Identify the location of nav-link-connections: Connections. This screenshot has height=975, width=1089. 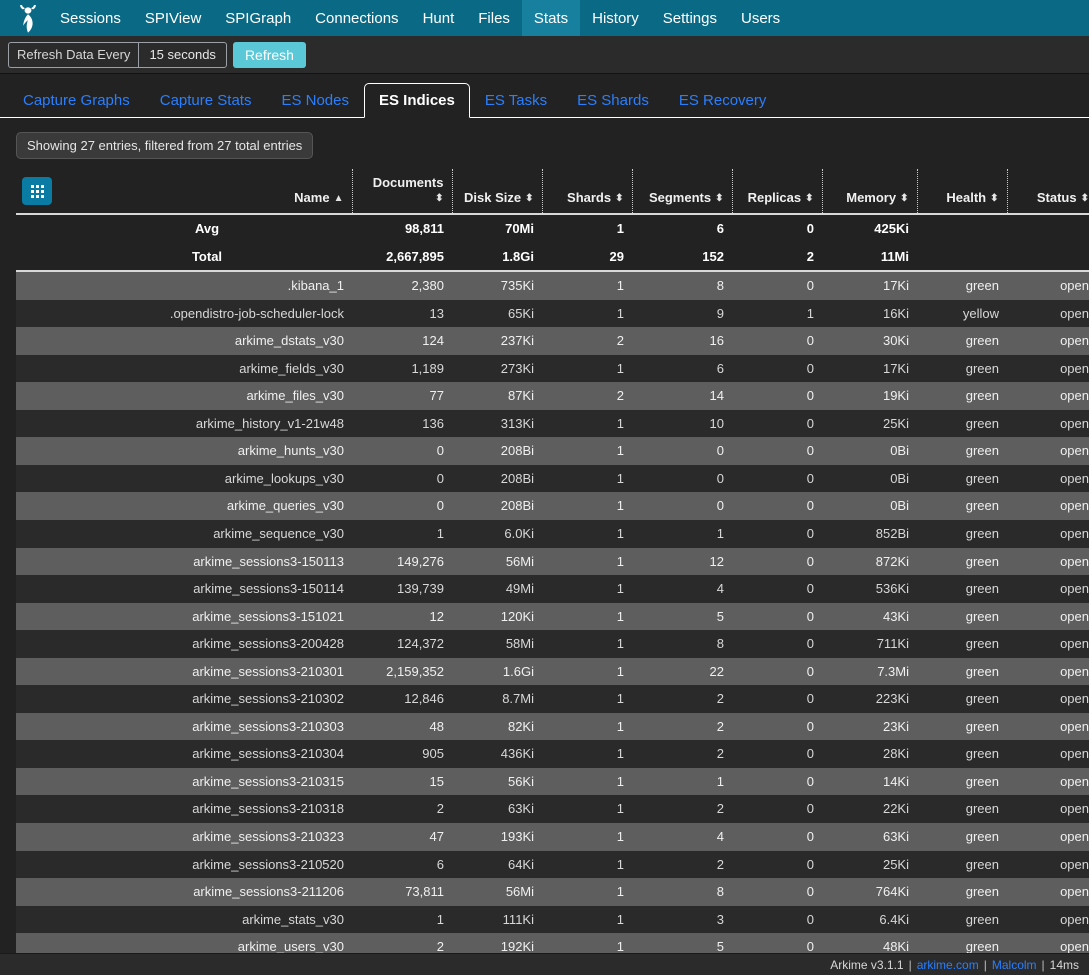
(356, 18).